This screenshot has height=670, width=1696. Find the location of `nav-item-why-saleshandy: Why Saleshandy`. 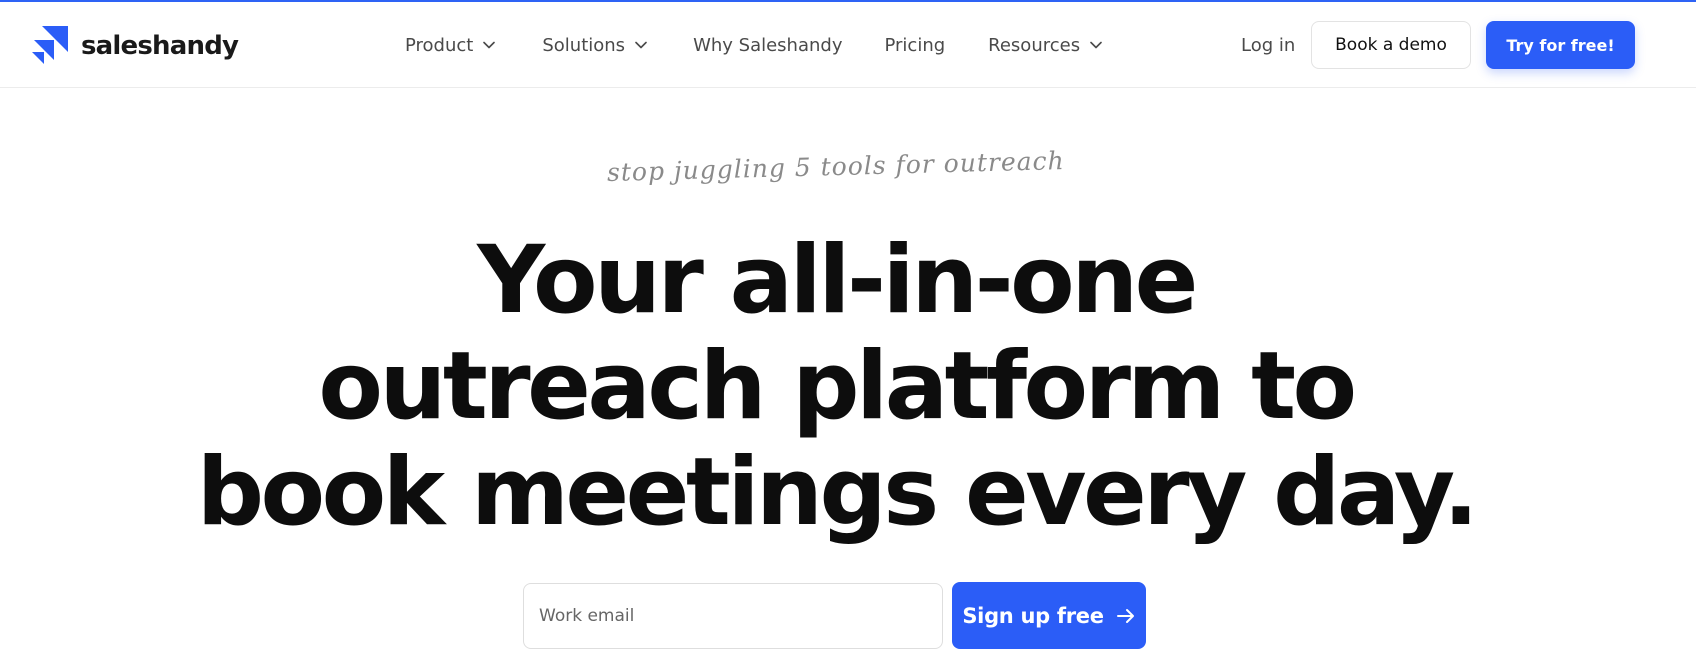

nav-item-why-saleshandy: Why Saleshandy is located at coordinates (767, 45).